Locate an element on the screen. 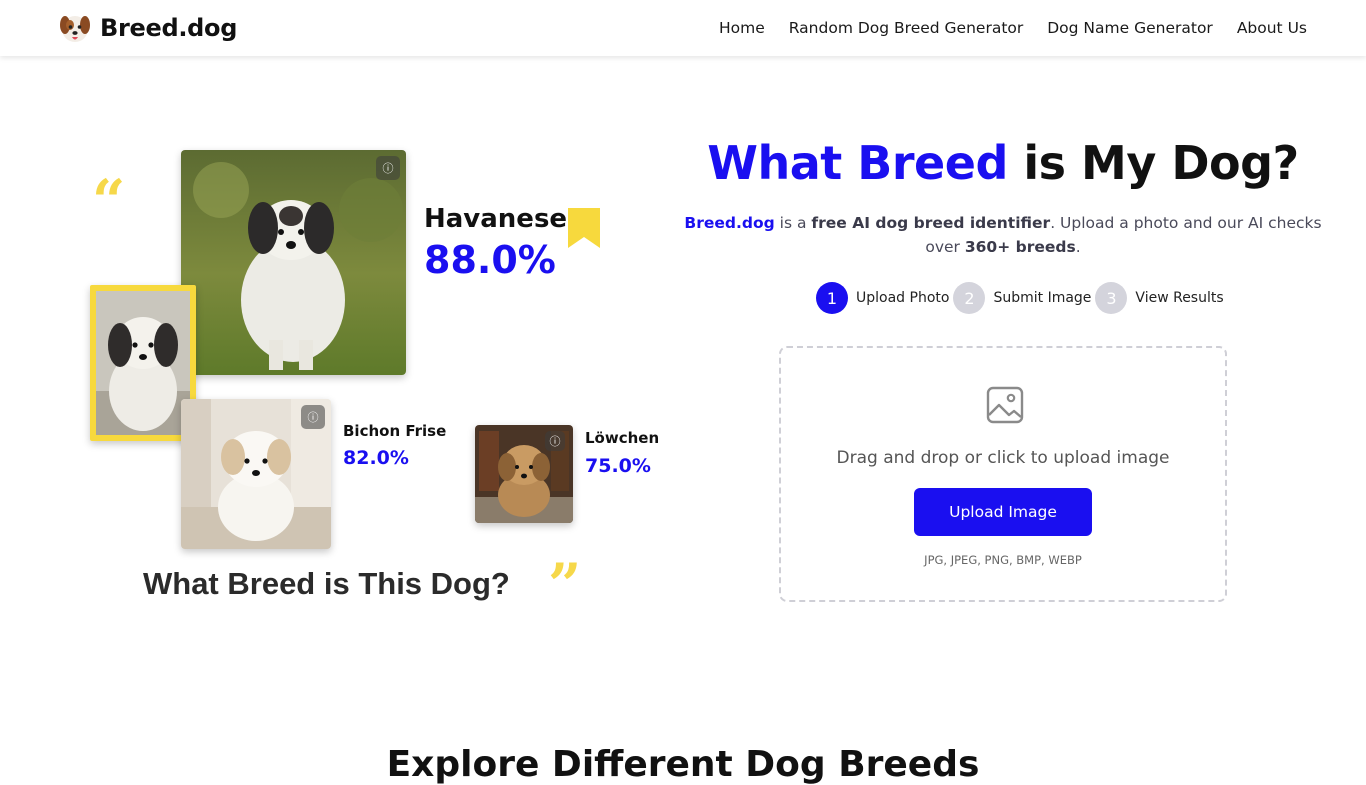 Image resolution: width=1366 pixels, height=785 pixels. upload-image-button: Upload Image is located at coordinates (1003, 512).